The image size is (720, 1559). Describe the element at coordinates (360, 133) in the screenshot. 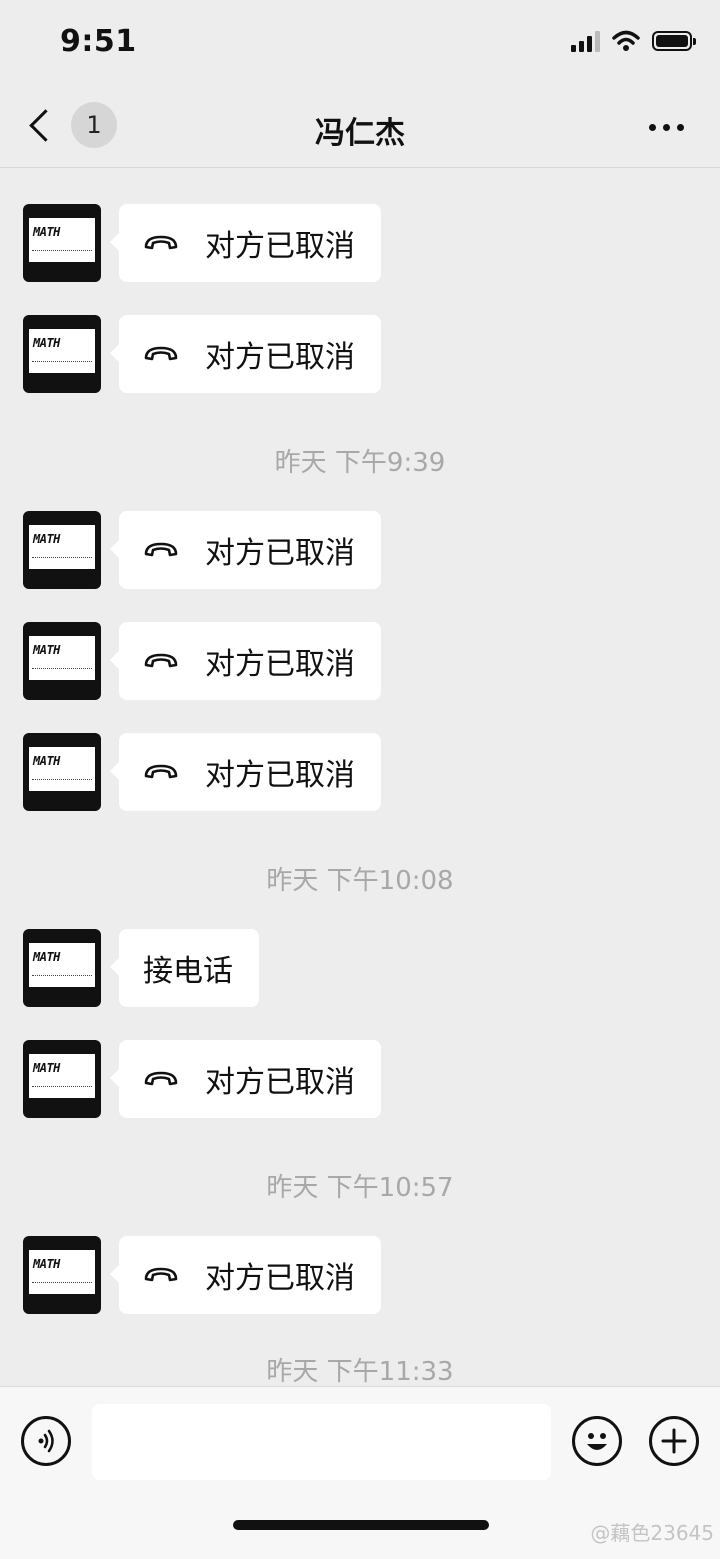

I see `chat-title: 冯仁杰` at that location.